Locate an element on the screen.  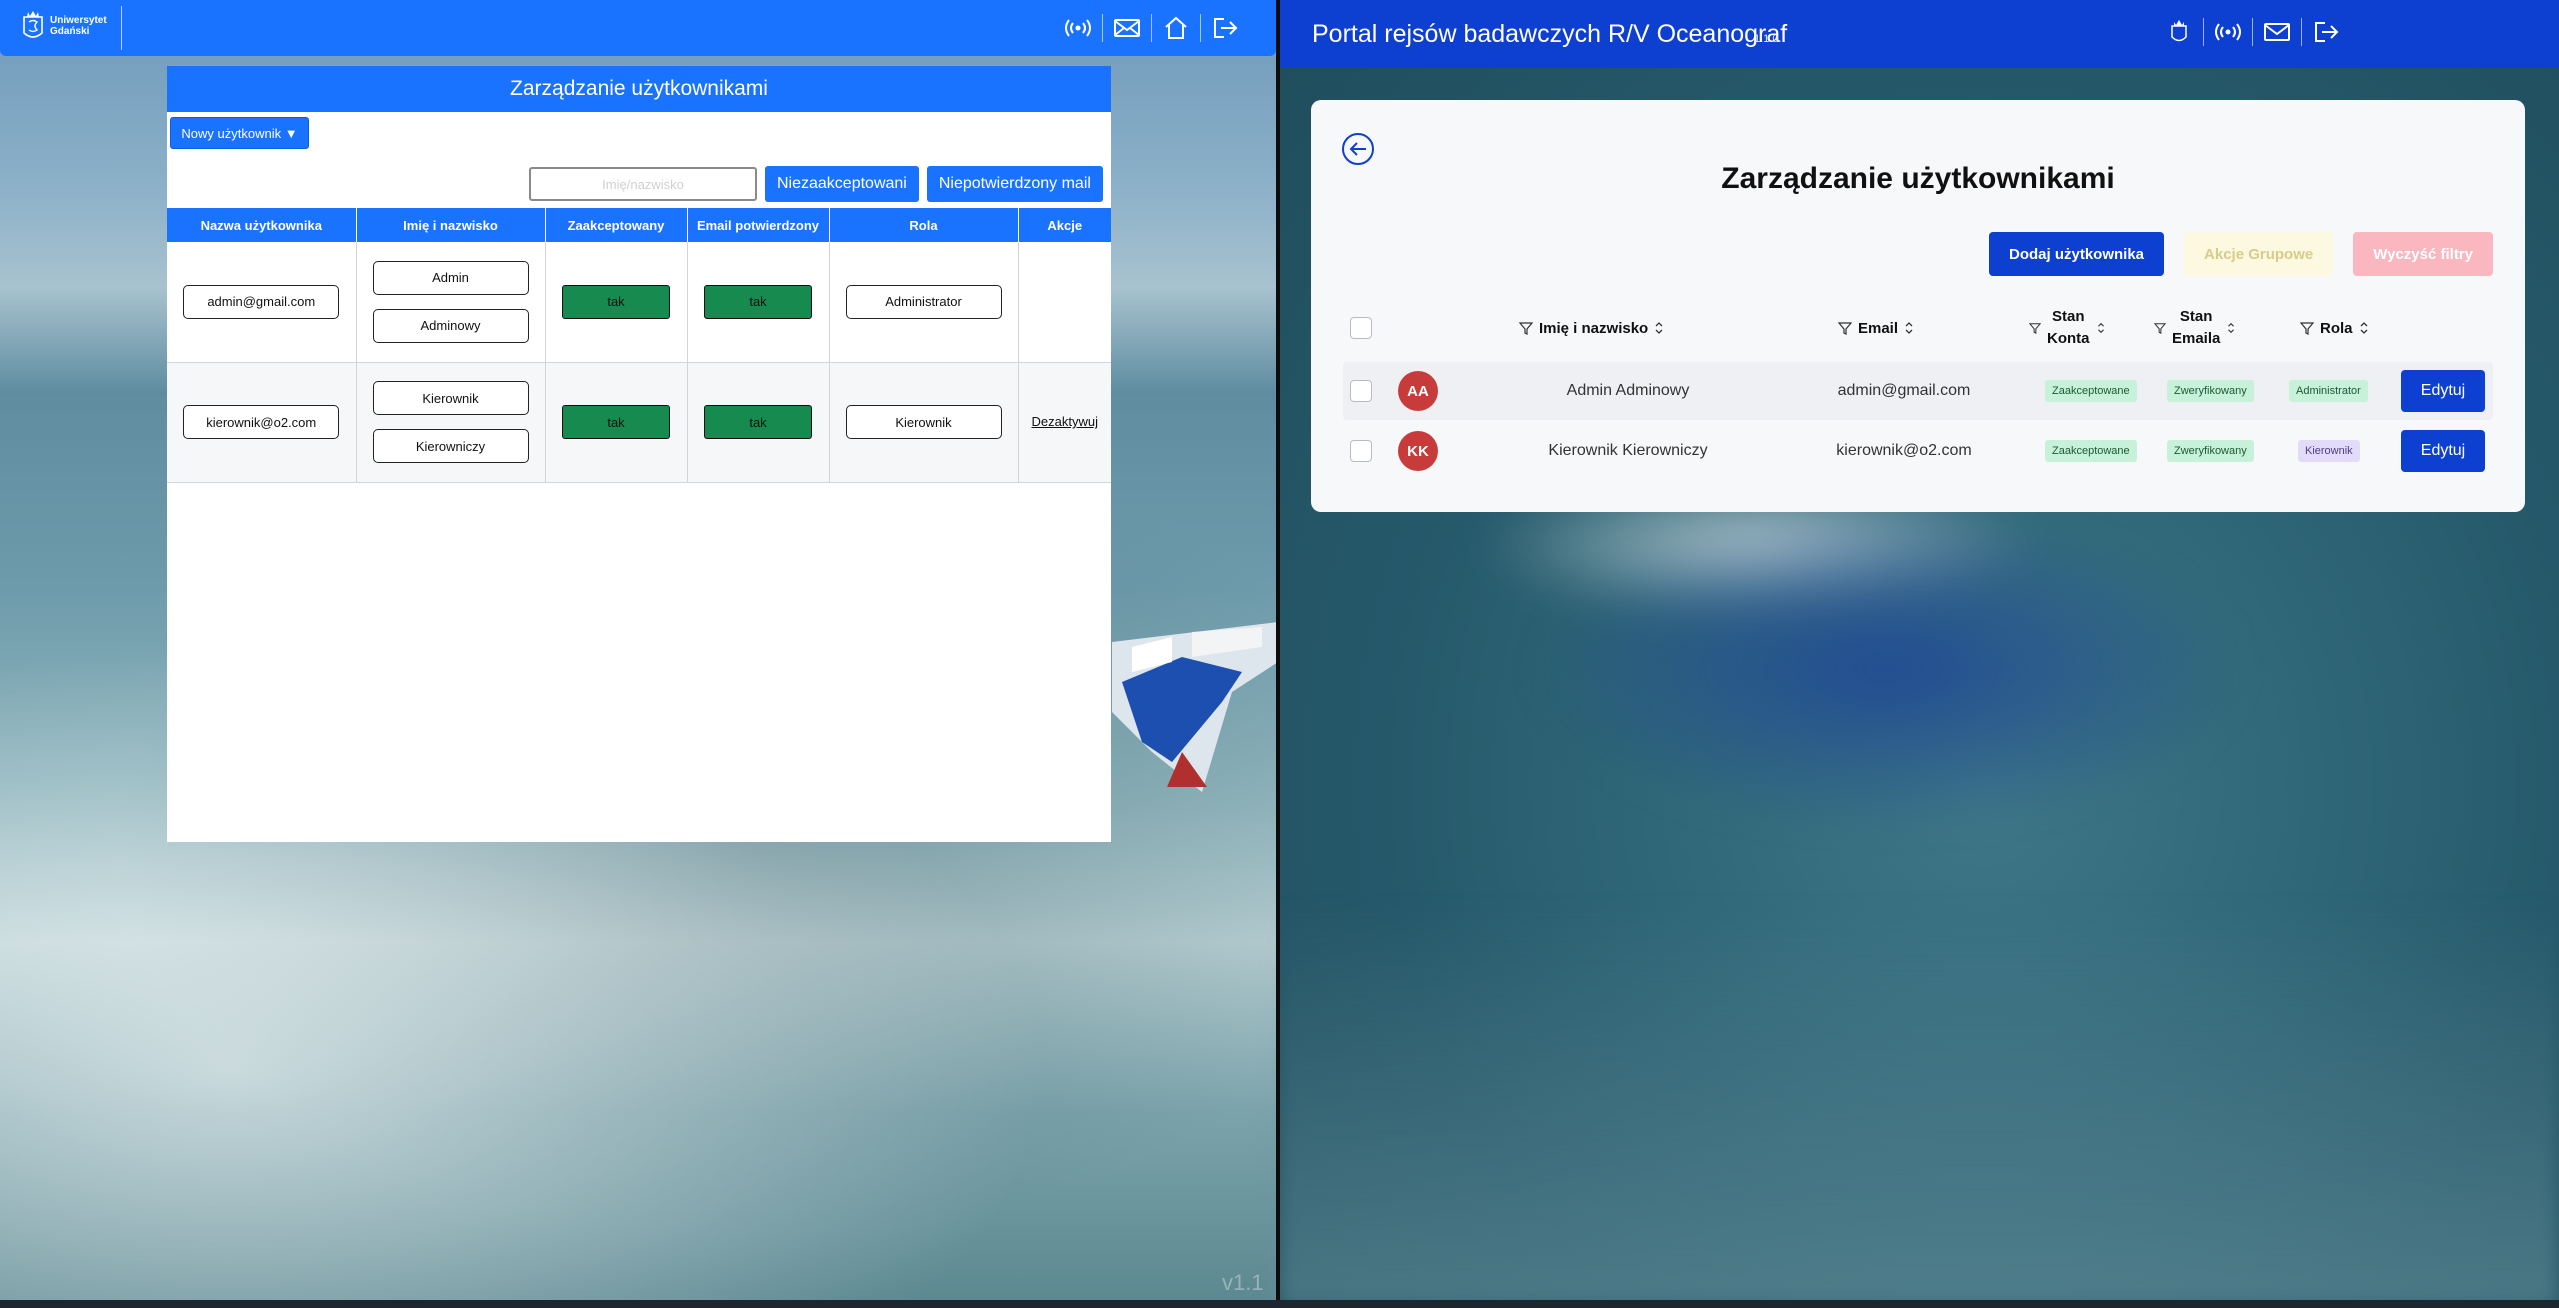
fullname-cell: Admin Adminowy is located at coordinates (451, 302).